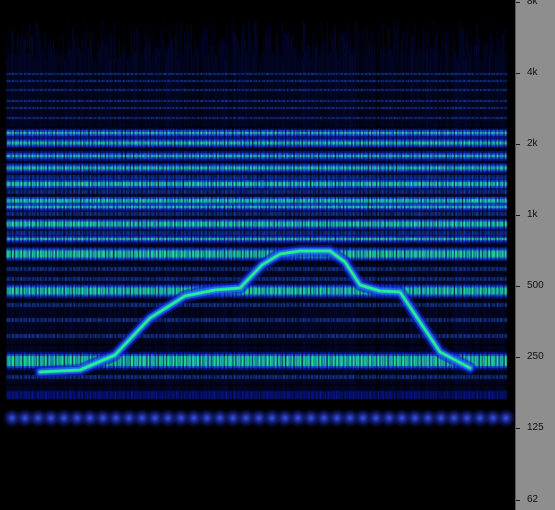 Image resolution: width=555 pixels, height=510 pixels. What do you see at coordinates (535, 255) in the screenshot?
I see `frequency-scale: 8k 4k 2k 1k 500 250 125 62` at bounding box center [535, 255].